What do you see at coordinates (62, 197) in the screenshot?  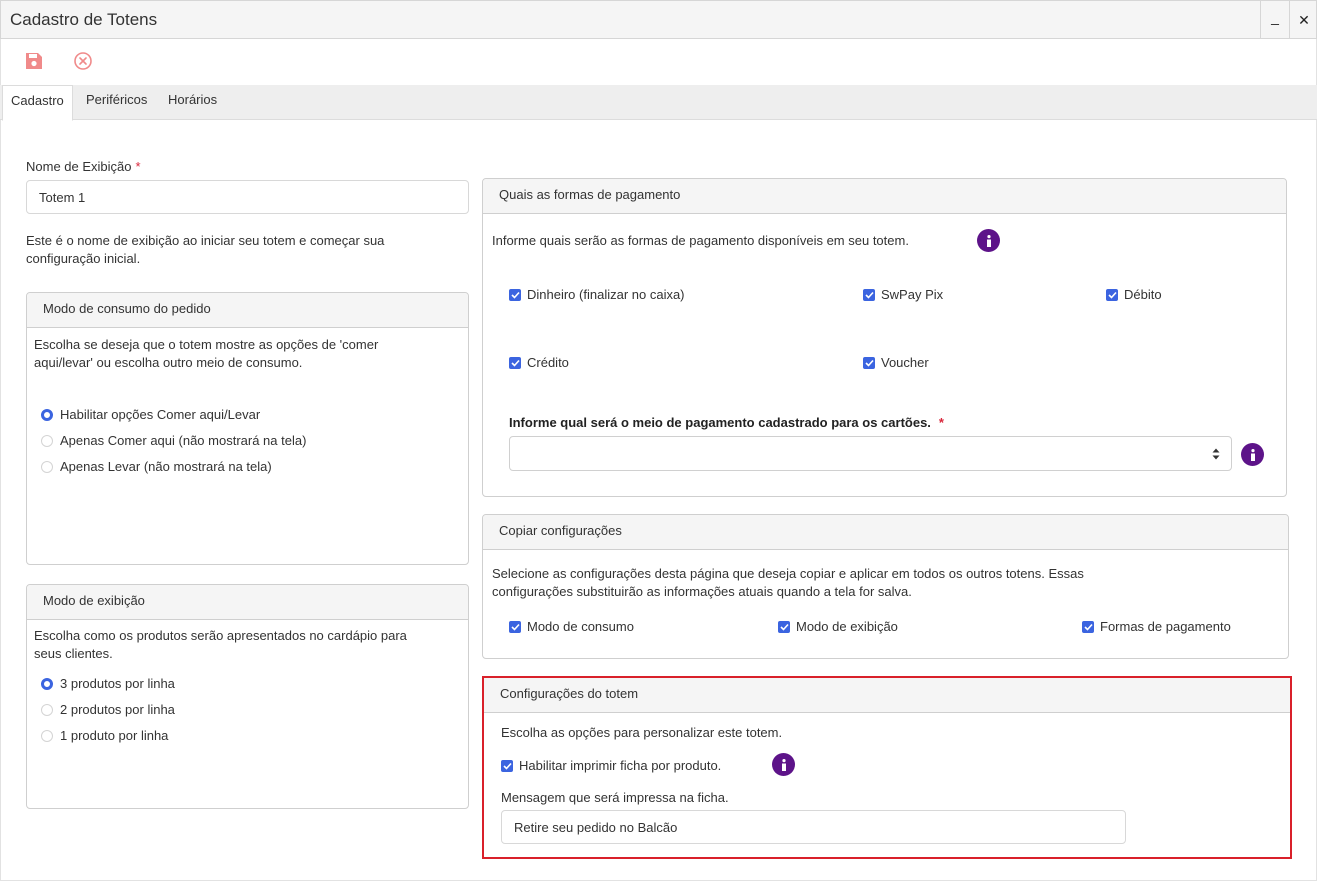 I see `nome-exibicao-value: Totem 1` at bounding box center [62, 197].